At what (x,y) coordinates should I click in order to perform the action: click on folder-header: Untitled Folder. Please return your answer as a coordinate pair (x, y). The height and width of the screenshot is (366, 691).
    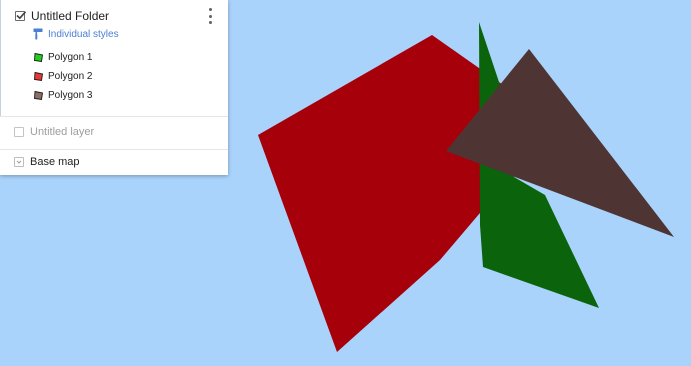
    Looking at the image, I should click on (62, 16).